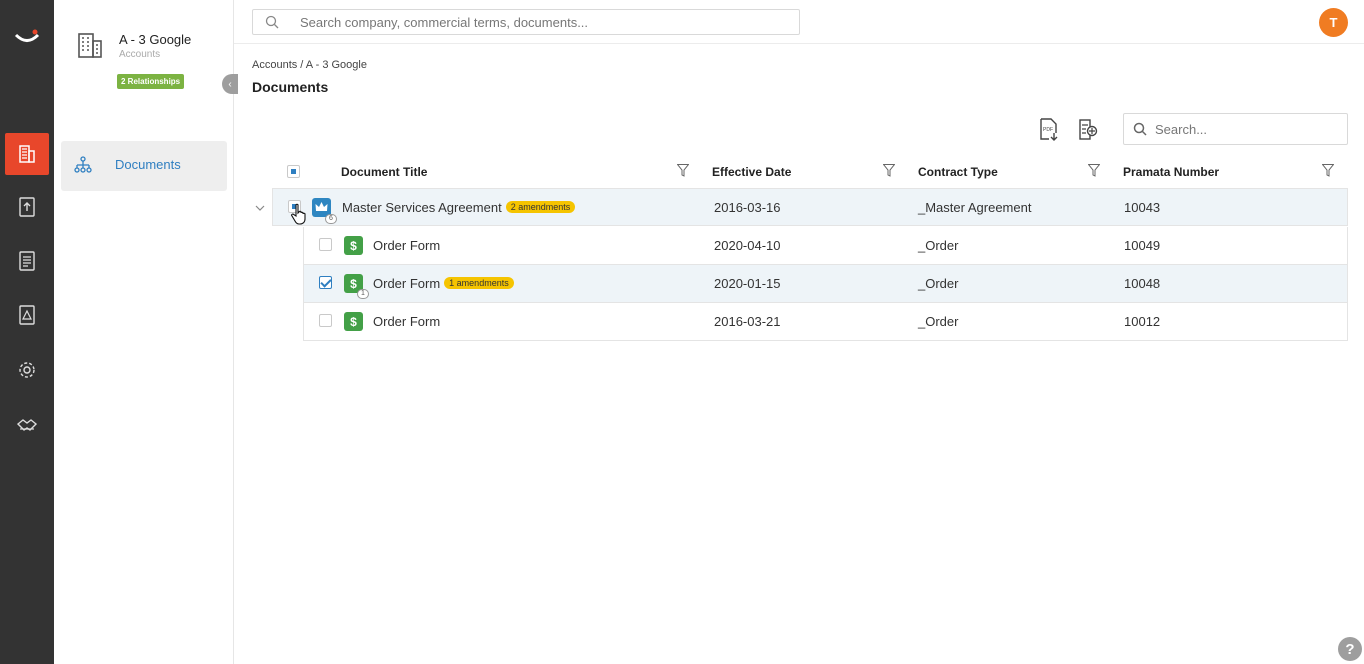  What do you see at coordinates (27, 370) in the screenshot?
I see `rail-settings-icon` at bounding box center [27, 370].